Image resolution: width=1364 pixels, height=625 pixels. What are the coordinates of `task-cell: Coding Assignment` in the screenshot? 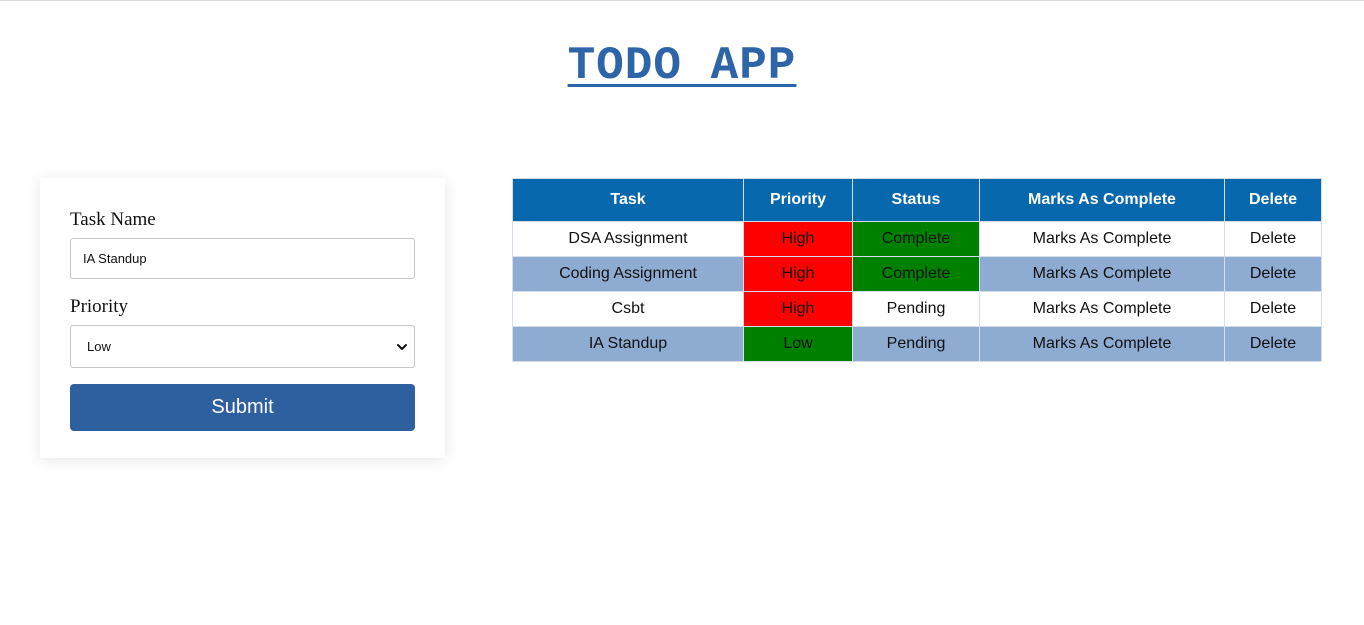 It's located at (628, 274).